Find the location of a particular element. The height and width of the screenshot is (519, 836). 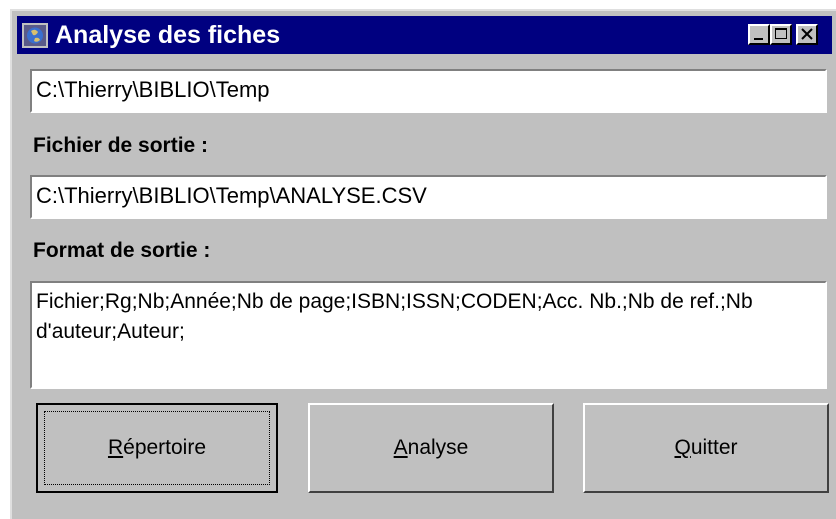

app-globe-icon is located at coordinates (35, 35).